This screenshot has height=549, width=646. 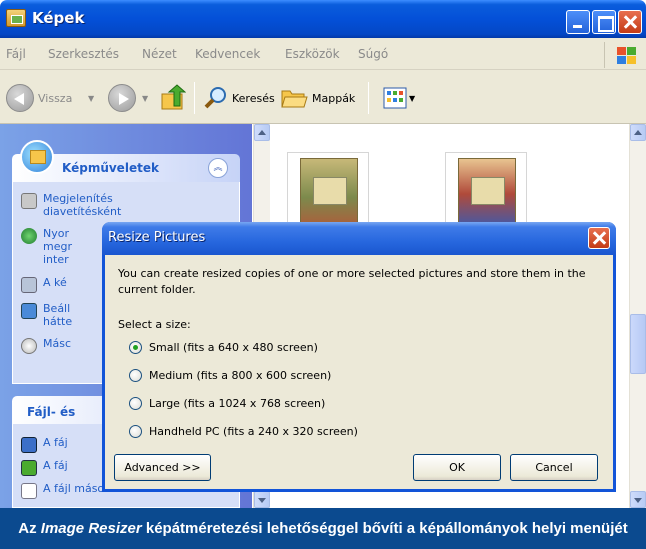 I want to click on caption-app-name: Image Resizer, so click(x=91, y=528).